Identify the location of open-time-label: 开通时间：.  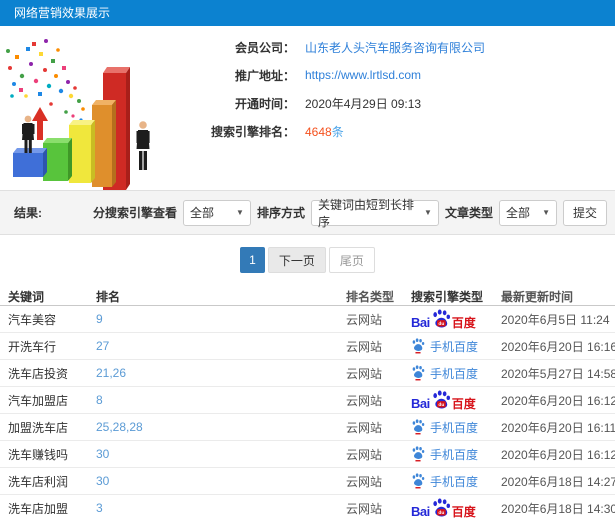
(264, 103).